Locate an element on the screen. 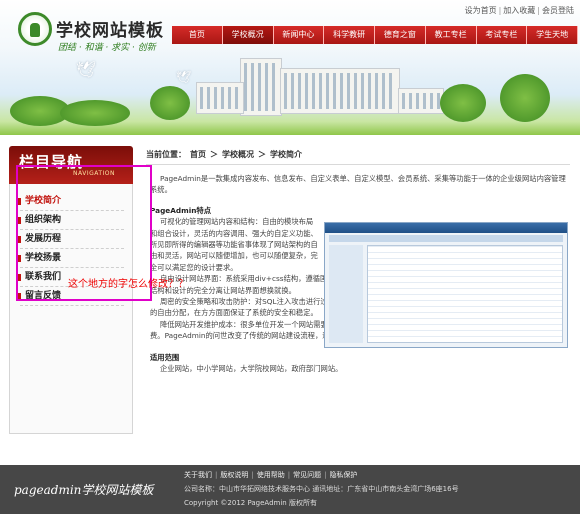 This screenshot has height=514, width=580. school-logo-icon is located at coordinates (35, 29).